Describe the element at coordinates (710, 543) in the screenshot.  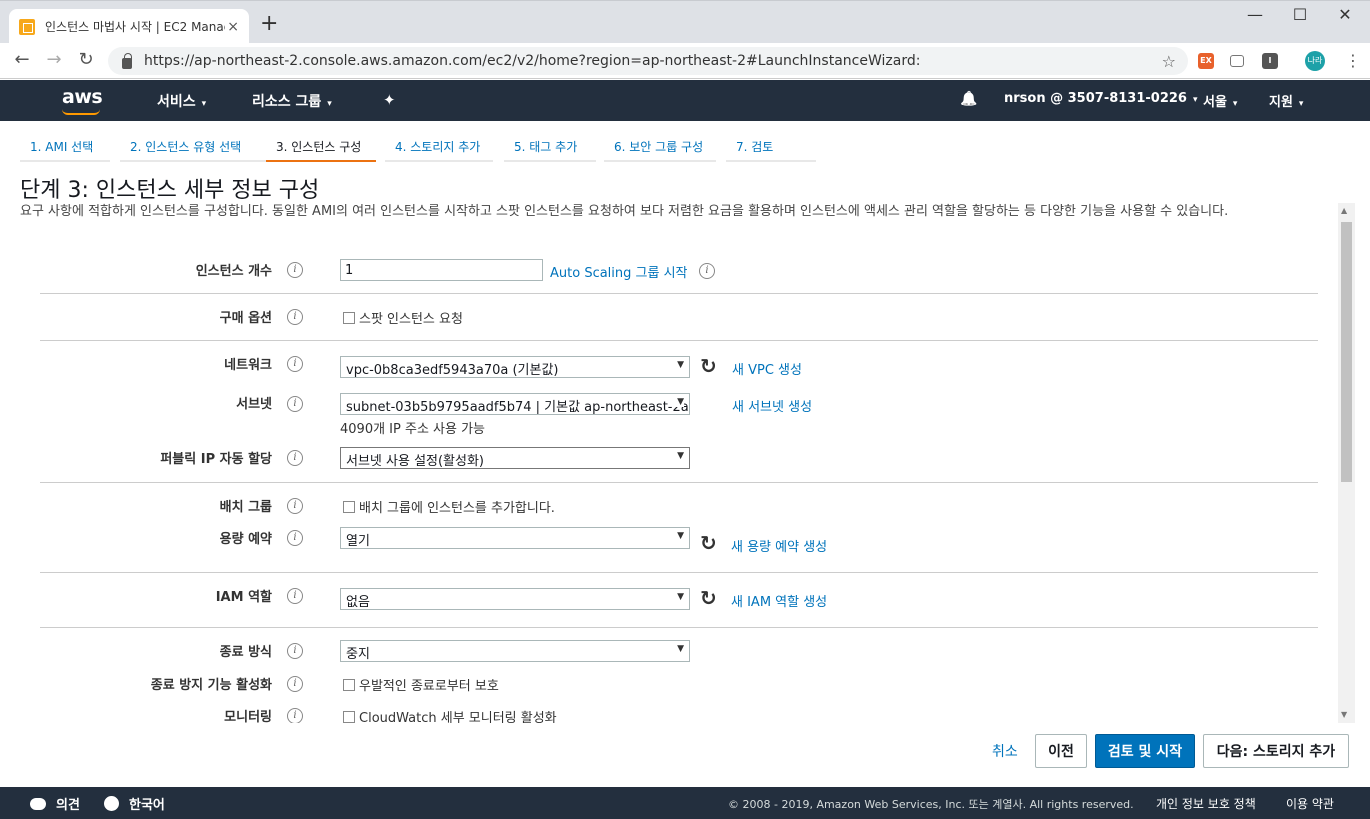
I see `refresh-capacity-icon: ↻` at that location.